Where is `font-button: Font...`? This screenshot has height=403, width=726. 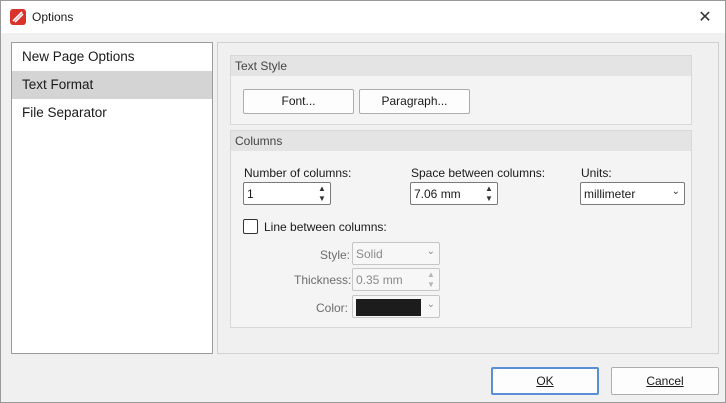 font-button: Font... is located at coordinates (298, 101).